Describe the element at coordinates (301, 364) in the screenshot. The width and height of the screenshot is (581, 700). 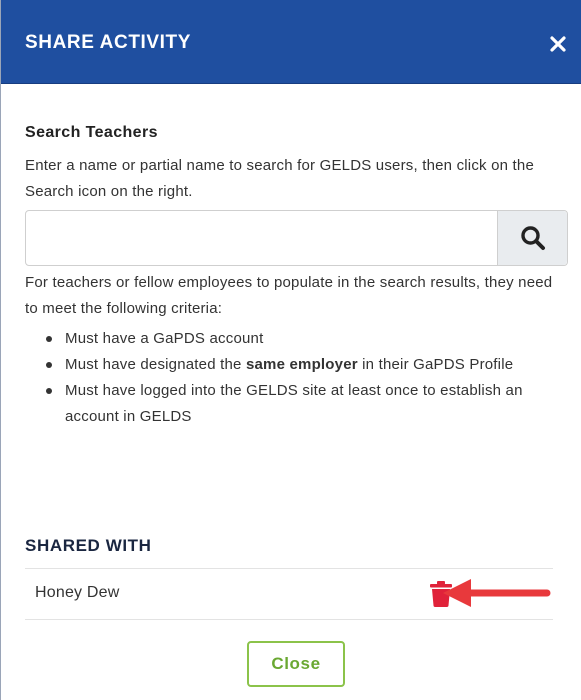
I see `criteria-emphasis: same employer` at that location.